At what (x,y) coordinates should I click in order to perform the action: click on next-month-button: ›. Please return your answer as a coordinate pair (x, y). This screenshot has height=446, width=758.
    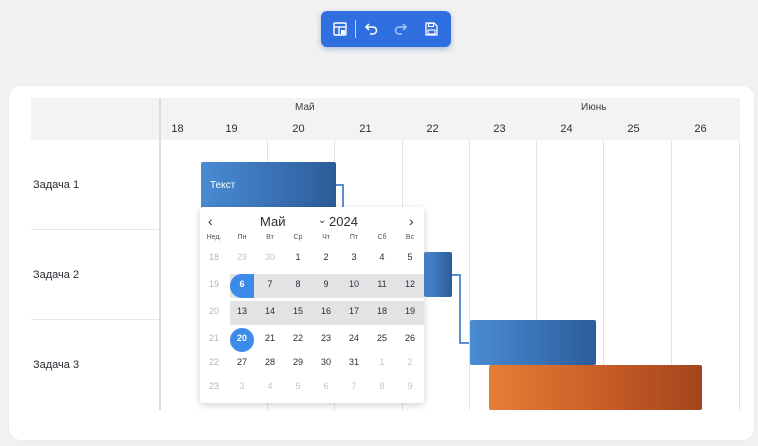
    Looking at the image, I should click on (411, 221).